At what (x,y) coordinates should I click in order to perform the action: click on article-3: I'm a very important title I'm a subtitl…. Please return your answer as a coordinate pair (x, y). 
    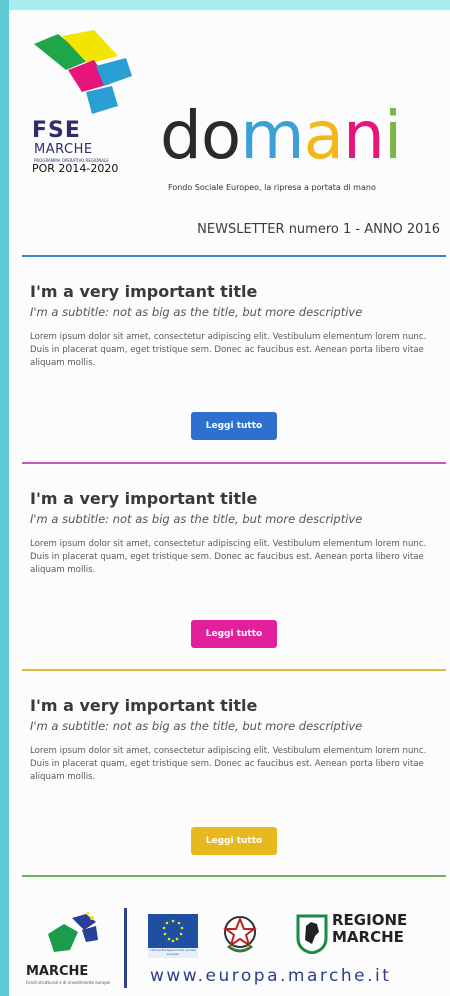
    Looking at the image, I should click on (232, 740).